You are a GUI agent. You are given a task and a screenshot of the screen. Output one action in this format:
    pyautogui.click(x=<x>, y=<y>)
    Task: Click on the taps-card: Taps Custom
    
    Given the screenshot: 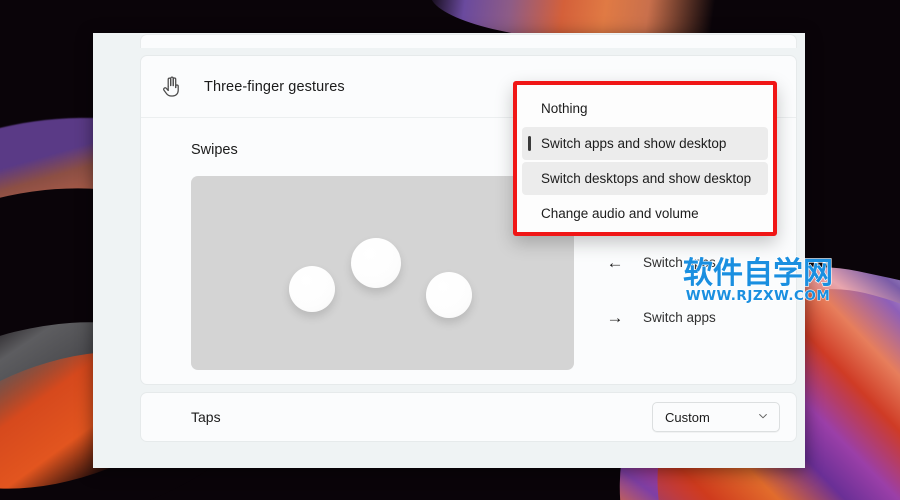 What is the action you would take?
    pyautogui.click(x=468, y=417)
    